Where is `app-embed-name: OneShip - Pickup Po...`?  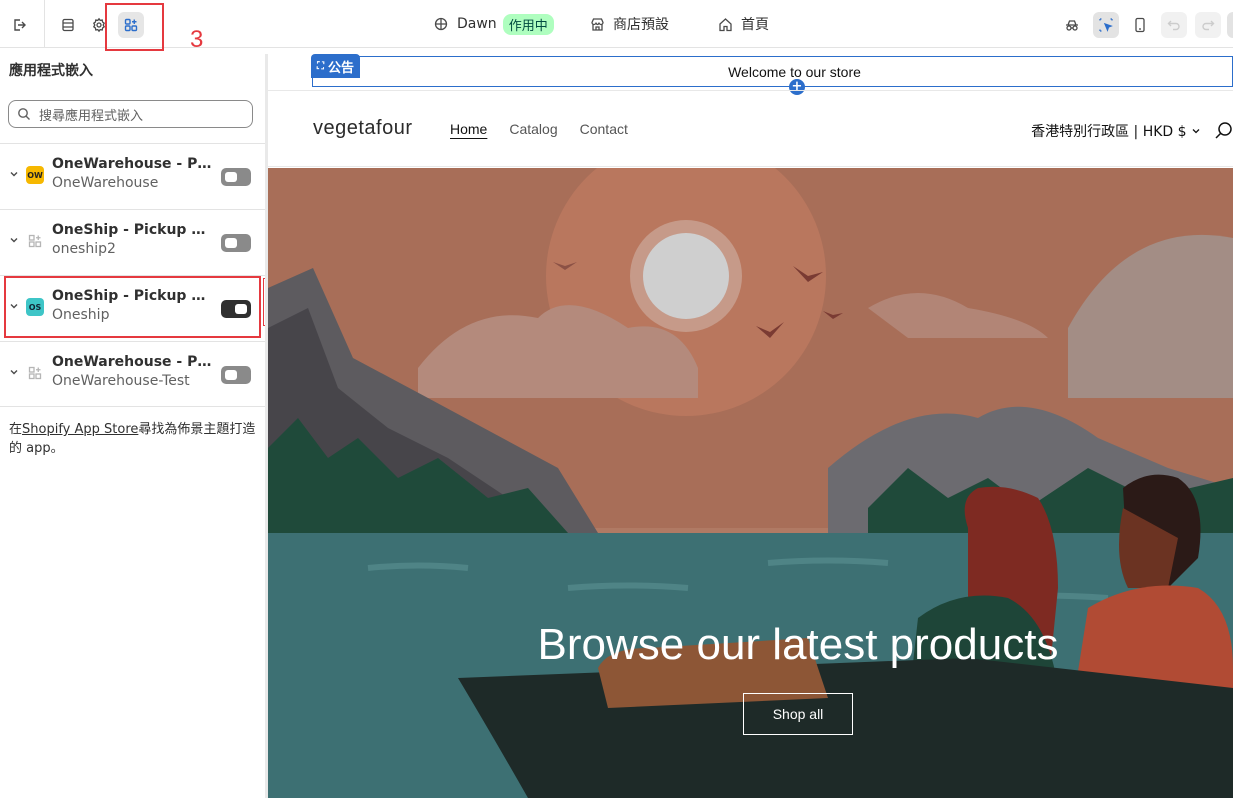 app-embed-name: OneShip - Pickup Po... is located at coordinates (132, 230).